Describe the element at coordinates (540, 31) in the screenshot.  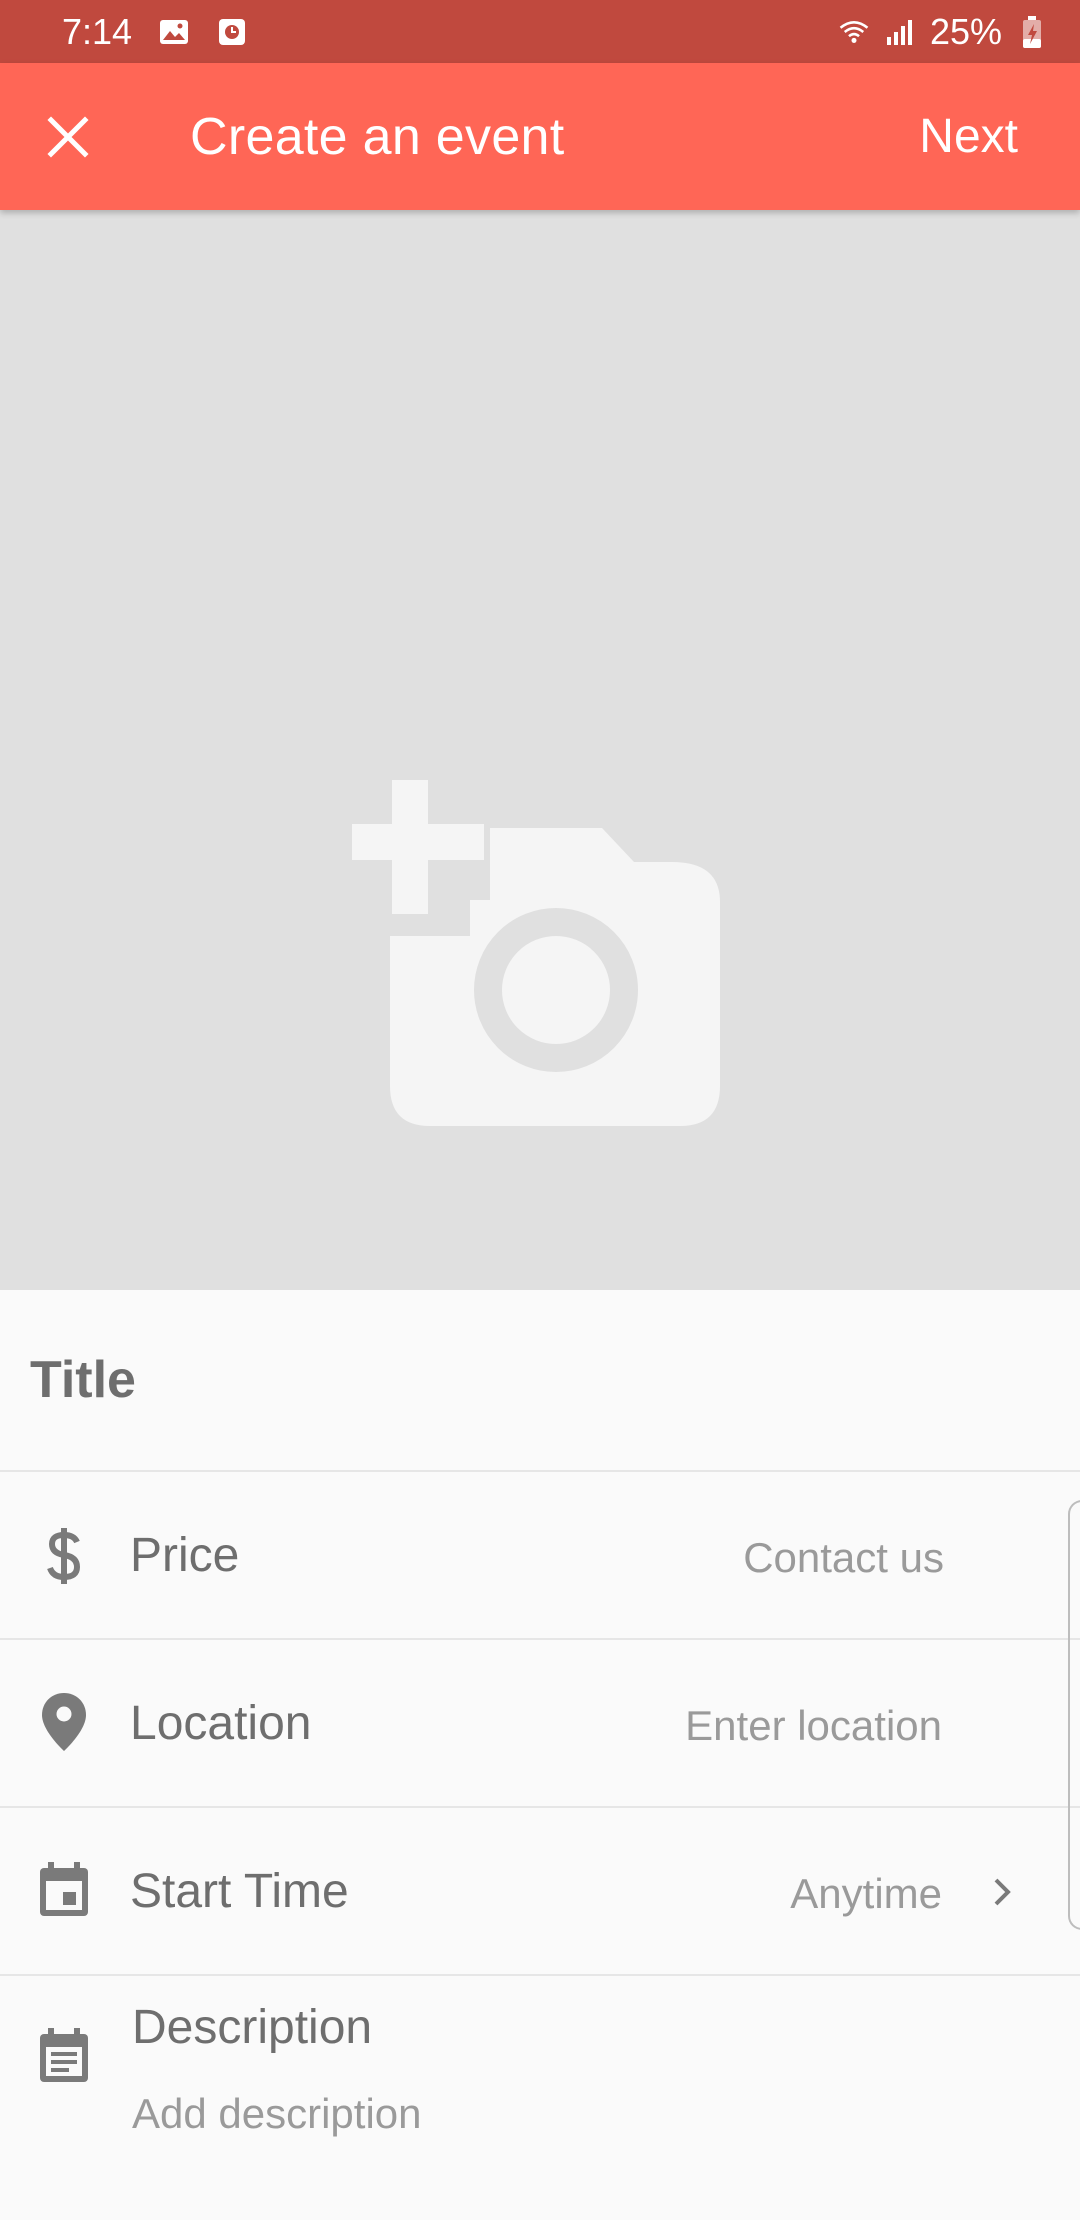
I see `status-bar: 7:14 25%` at that location.